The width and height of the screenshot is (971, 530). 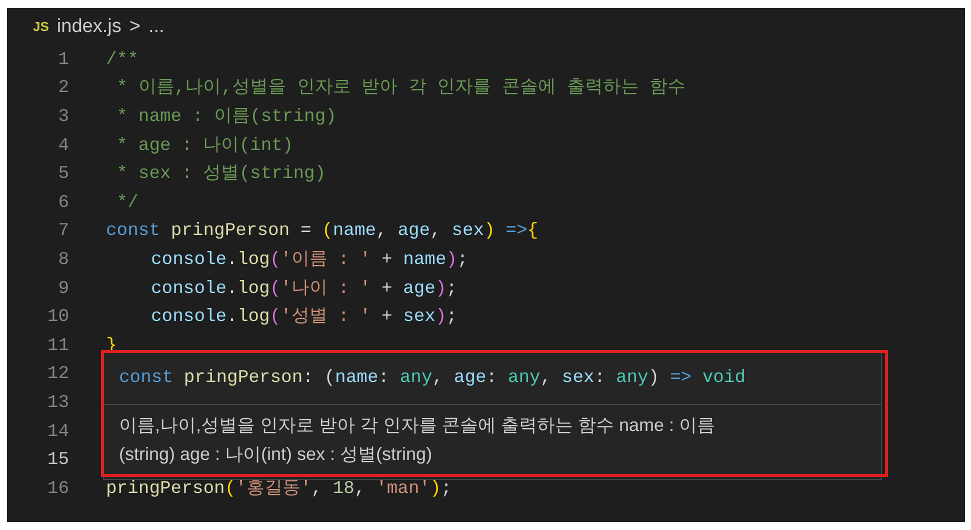 I want to click on line-number: 4, so click(x=63, y=146).